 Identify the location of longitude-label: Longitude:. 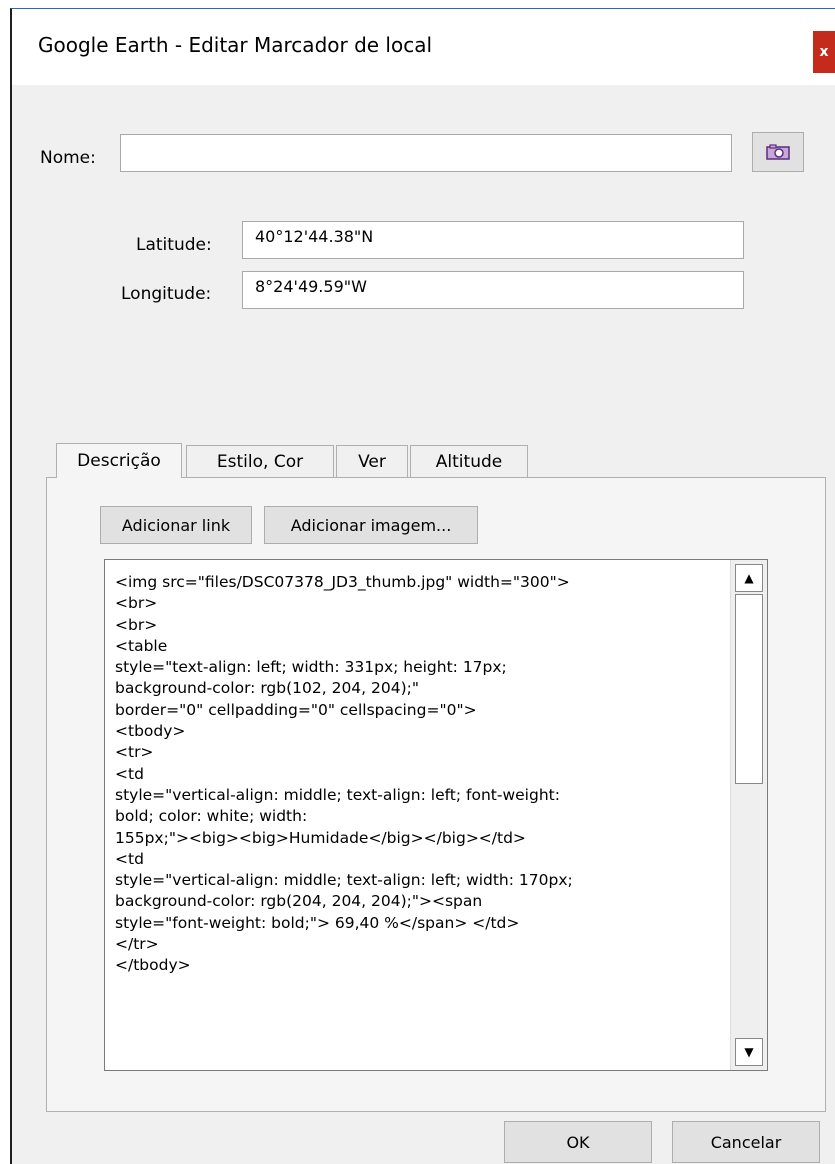
(166, 294).